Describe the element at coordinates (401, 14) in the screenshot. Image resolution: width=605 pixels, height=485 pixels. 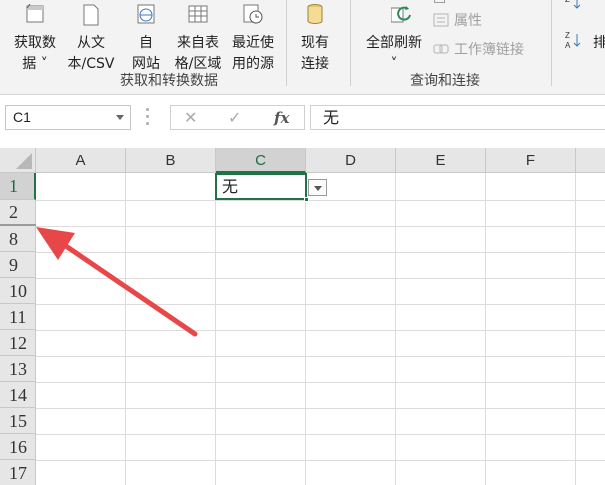
I see `refresh-icon` at that location.